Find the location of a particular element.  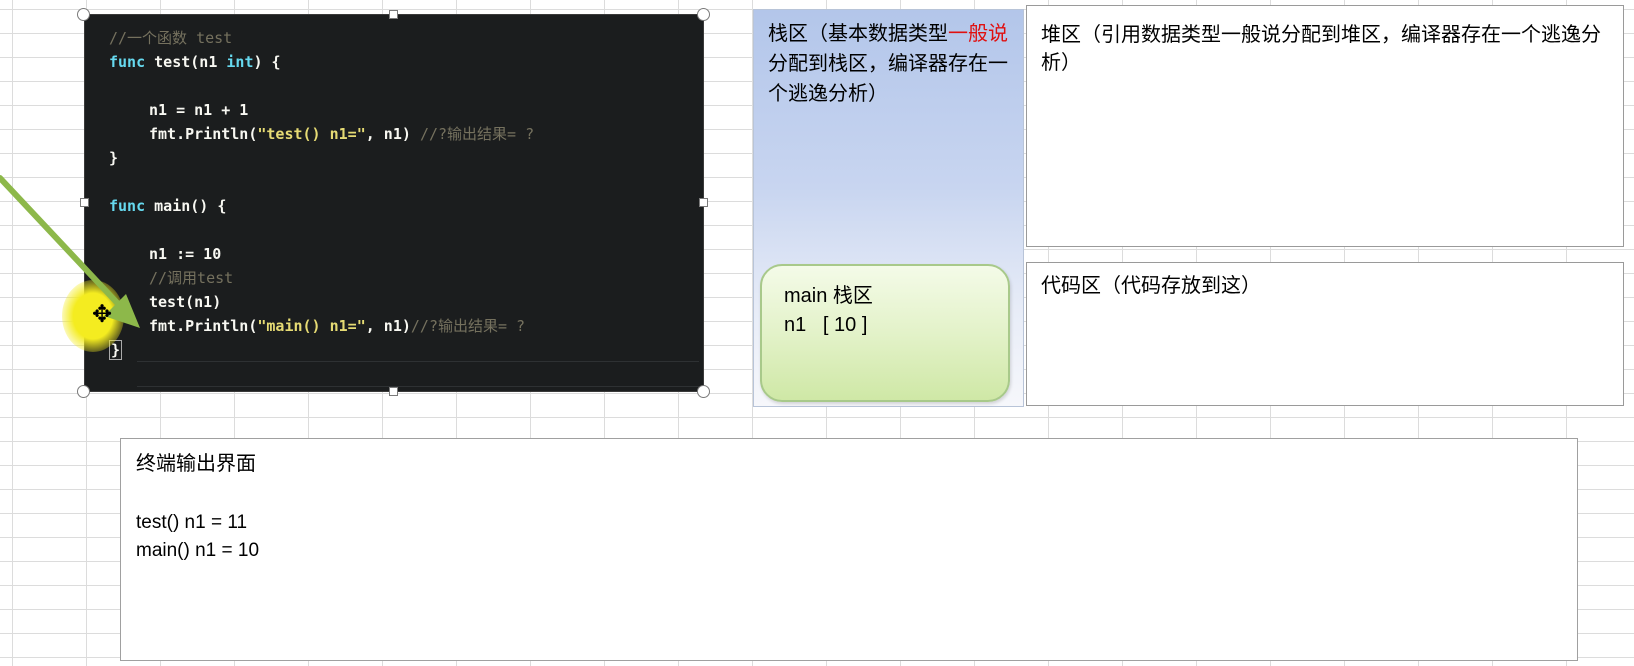

keyword-int: int is located at coordinates (240, 62).